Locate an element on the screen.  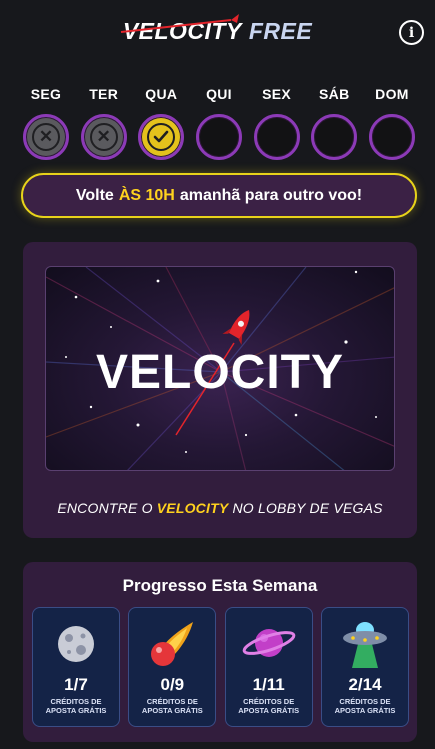
reward-count: 2/14 is located at coordinates (365, 684).